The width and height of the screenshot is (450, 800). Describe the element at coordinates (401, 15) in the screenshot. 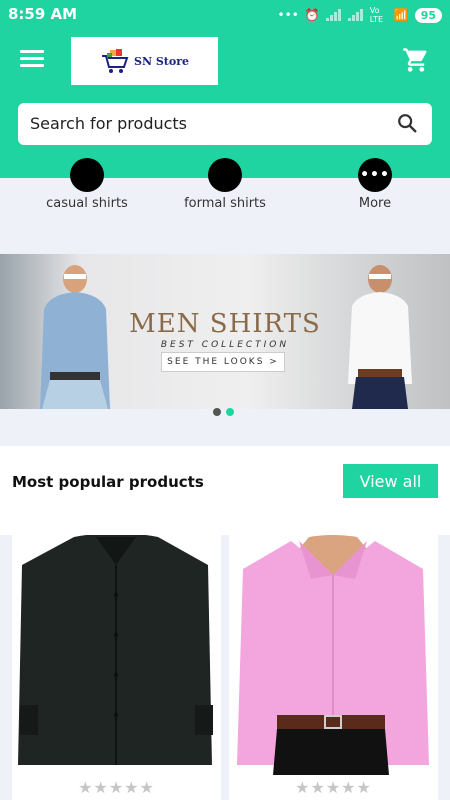

I see `wifi-icon: 📶` at that location.